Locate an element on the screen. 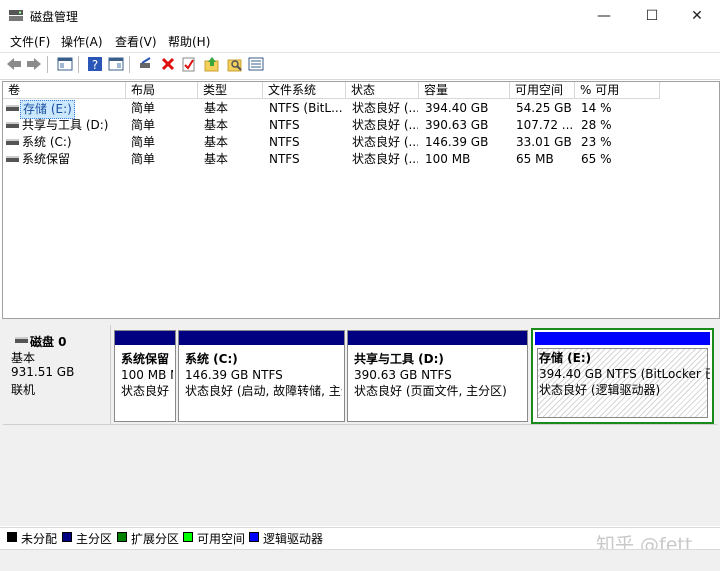 The width and height of the screenshot is (720, 571). partition-size: 100 MB NTFS is located at coordinates (147, 375).